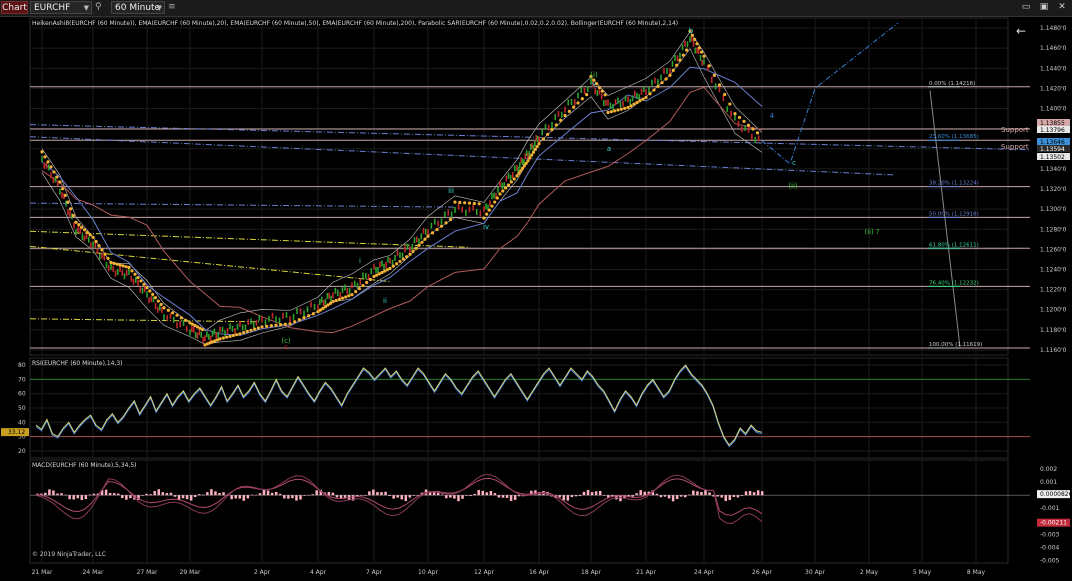 This screenshot has width=1072, height=581. I want to click on period-selector: 60 Minute ▼, so click(138, 7).